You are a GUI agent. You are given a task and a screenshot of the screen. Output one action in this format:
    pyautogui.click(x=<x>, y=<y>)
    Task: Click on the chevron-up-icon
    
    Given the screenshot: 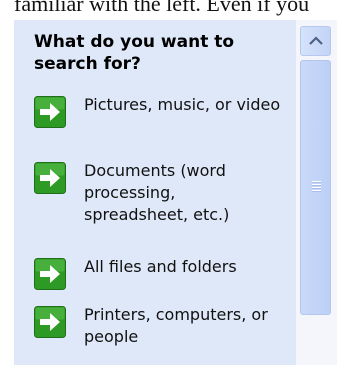 What is the action you would take?
    pyautogui.click(x=316, y=40)
    